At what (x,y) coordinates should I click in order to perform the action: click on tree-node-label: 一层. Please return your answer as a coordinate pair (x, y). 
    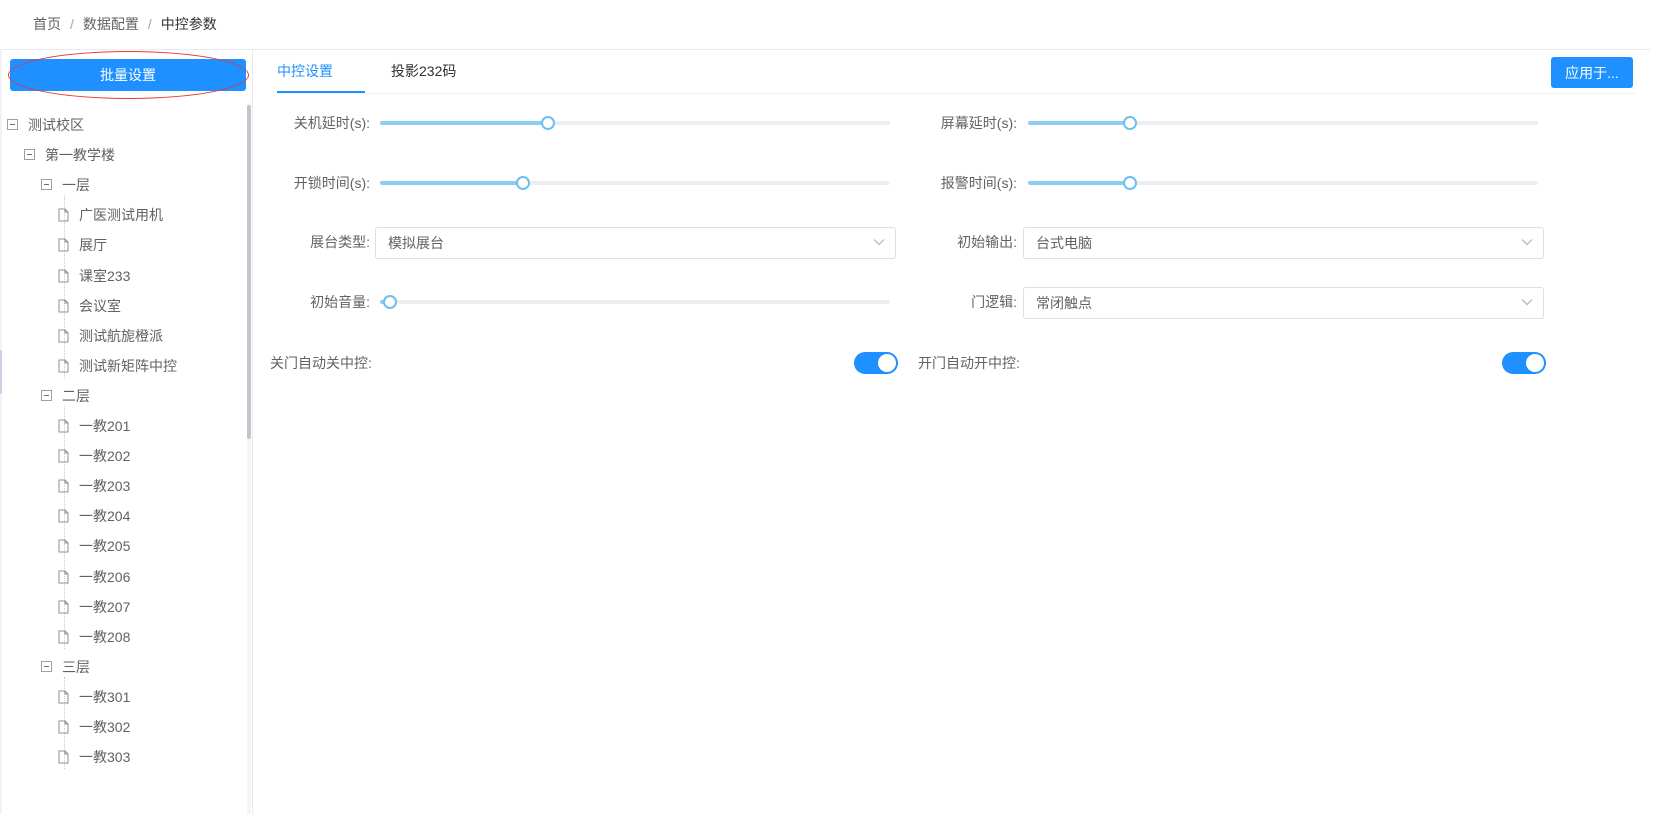
    Looking at the image, I should click on (76, 185).